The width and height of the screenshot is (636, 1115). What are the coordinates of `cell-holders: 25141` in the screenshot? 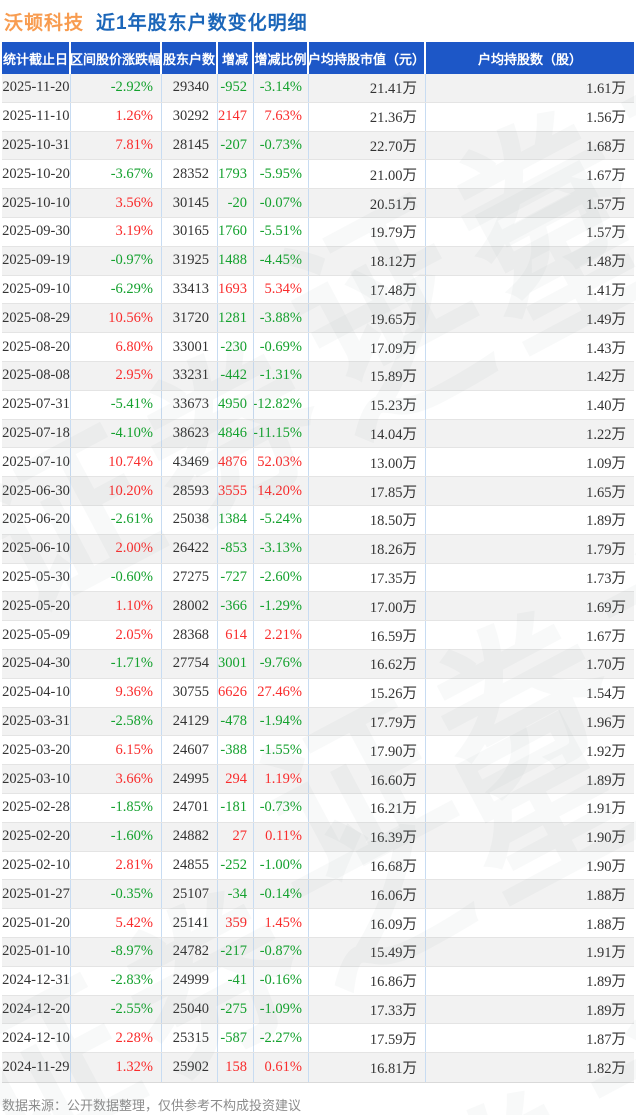 It's located at (190, 923).